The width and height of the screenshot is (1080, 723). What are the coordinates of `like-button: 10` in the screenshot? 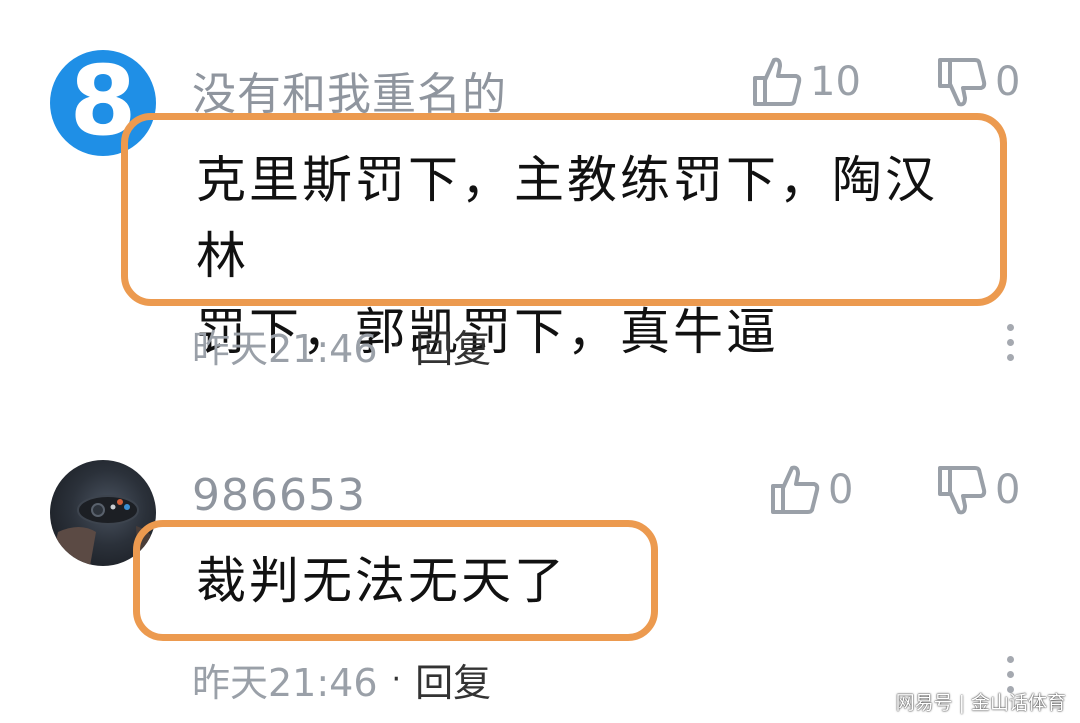 It's located at (806, 82).